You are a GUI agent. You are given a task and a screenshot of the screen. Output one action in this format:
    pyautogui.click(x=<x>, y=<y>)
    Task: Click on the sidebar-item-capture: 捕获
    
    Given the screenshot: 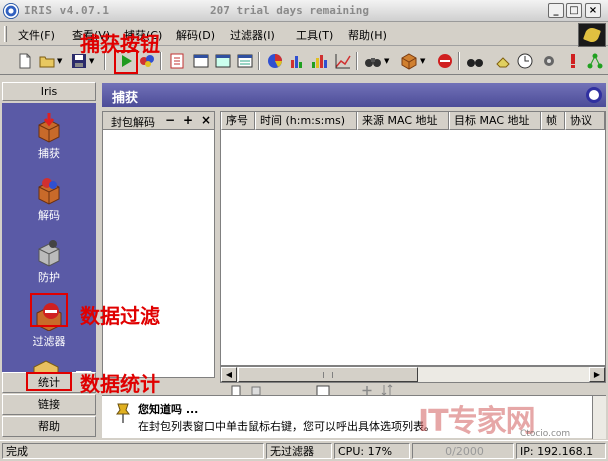 What is the action you would take?
    pyautogui.click(x=49, y=136)
    